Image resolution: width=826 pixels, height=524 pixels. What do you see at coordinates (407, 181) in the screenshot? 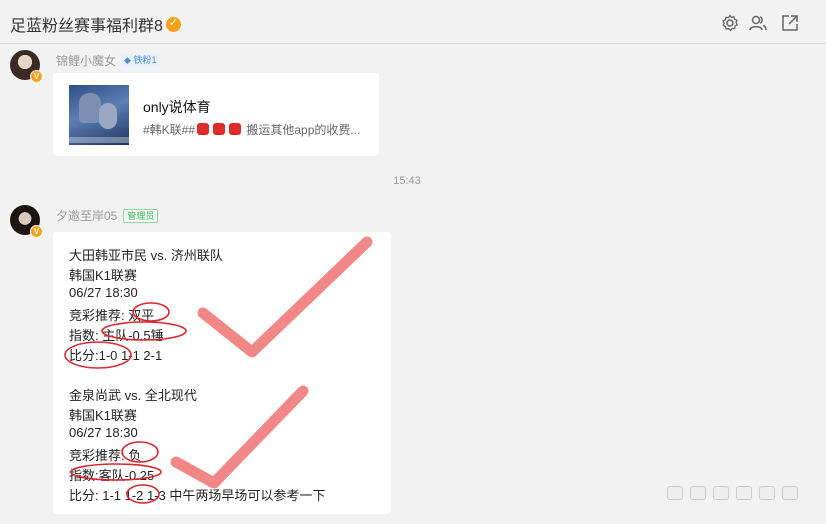
I see `timestamp: 15:43` at bounding box center [407, 181].